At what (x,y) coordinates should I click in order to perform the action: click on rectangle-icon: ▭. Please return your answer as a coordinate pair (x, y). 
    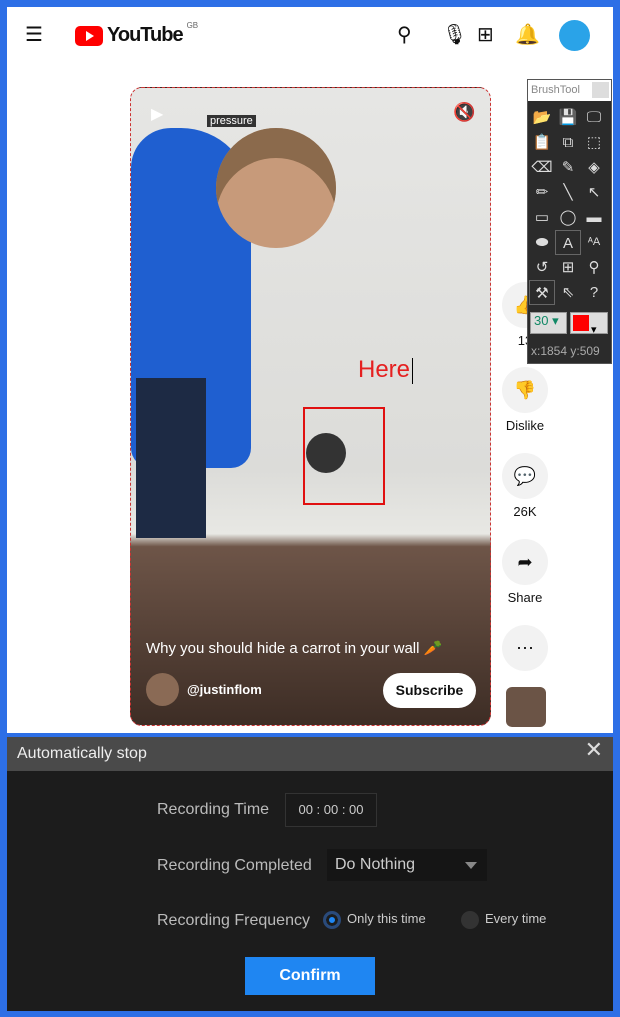
    Looking at the image, I should click on (542, 217).